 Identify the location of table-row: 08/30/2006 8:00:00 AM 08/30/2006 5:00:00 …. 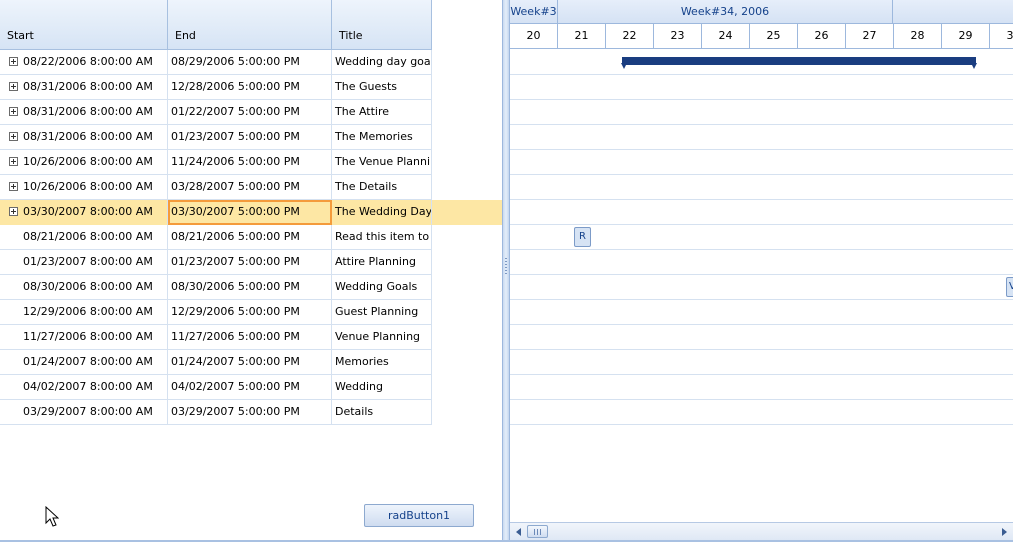
(251, 287).